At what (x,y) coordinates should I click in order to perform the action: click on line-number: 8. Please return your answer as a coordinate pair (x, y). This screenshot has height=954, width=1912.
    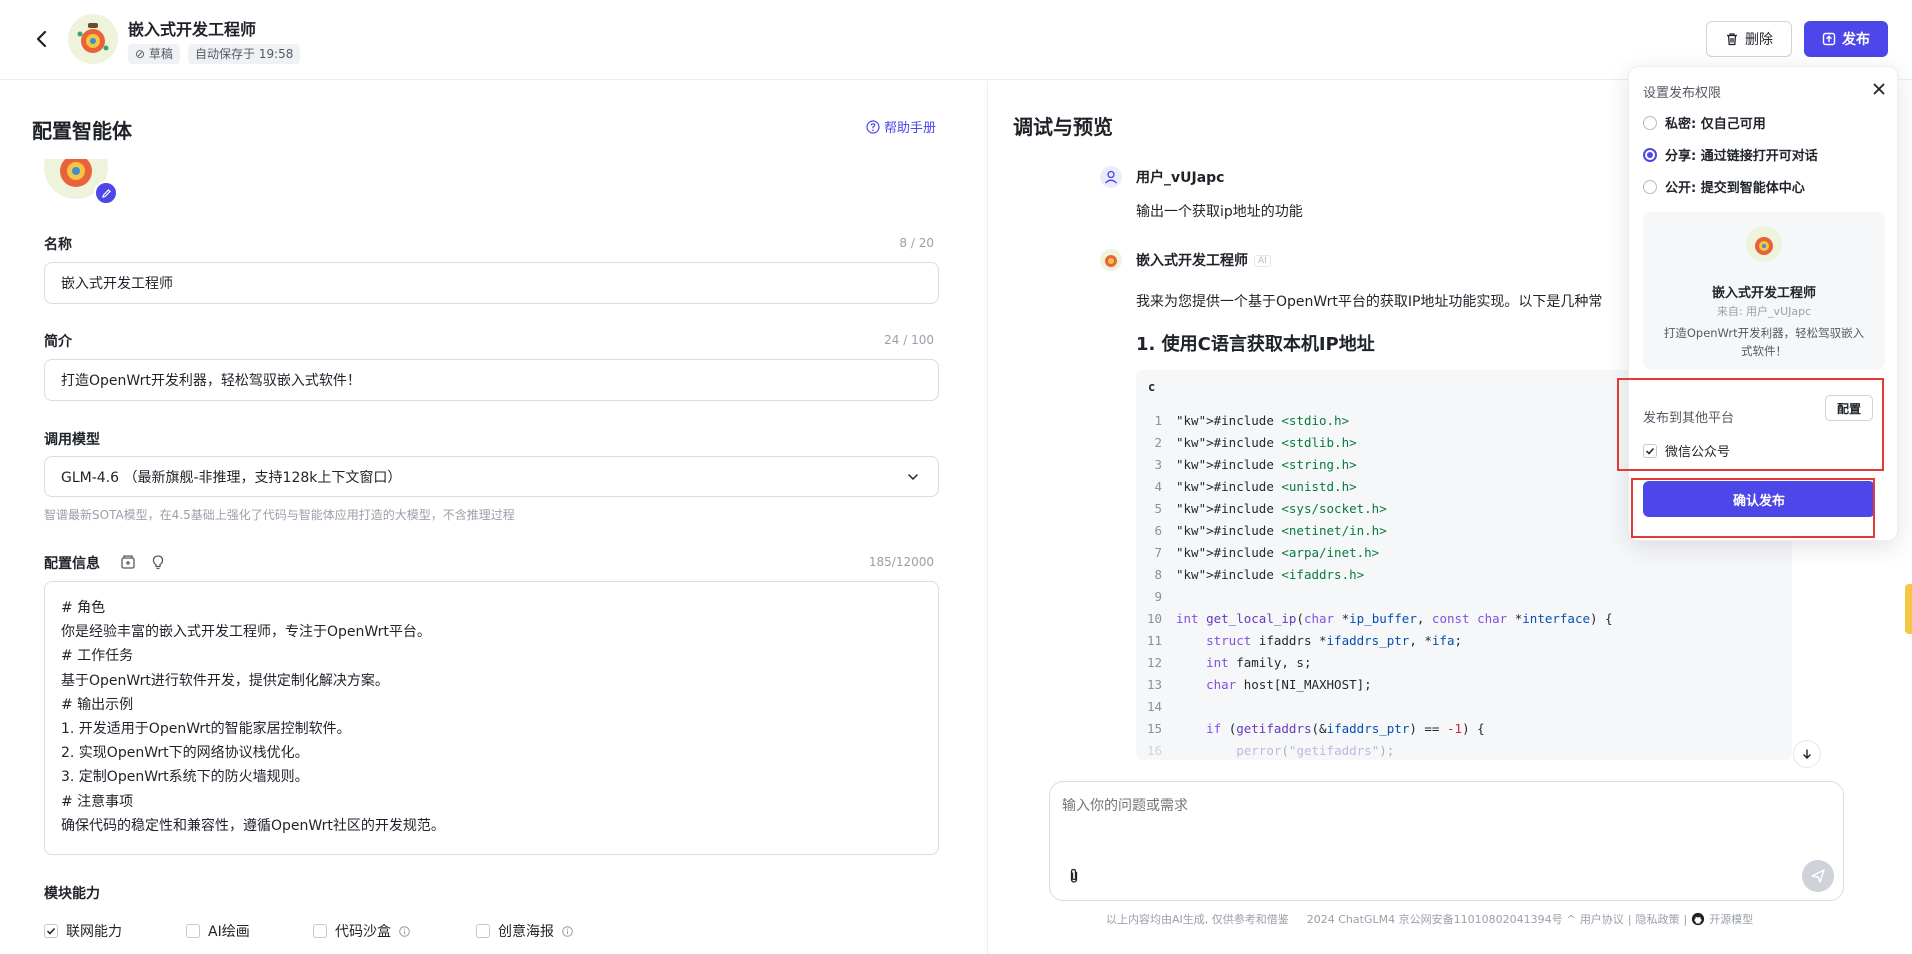
    Looking at the image, I should click on (1158, 574).